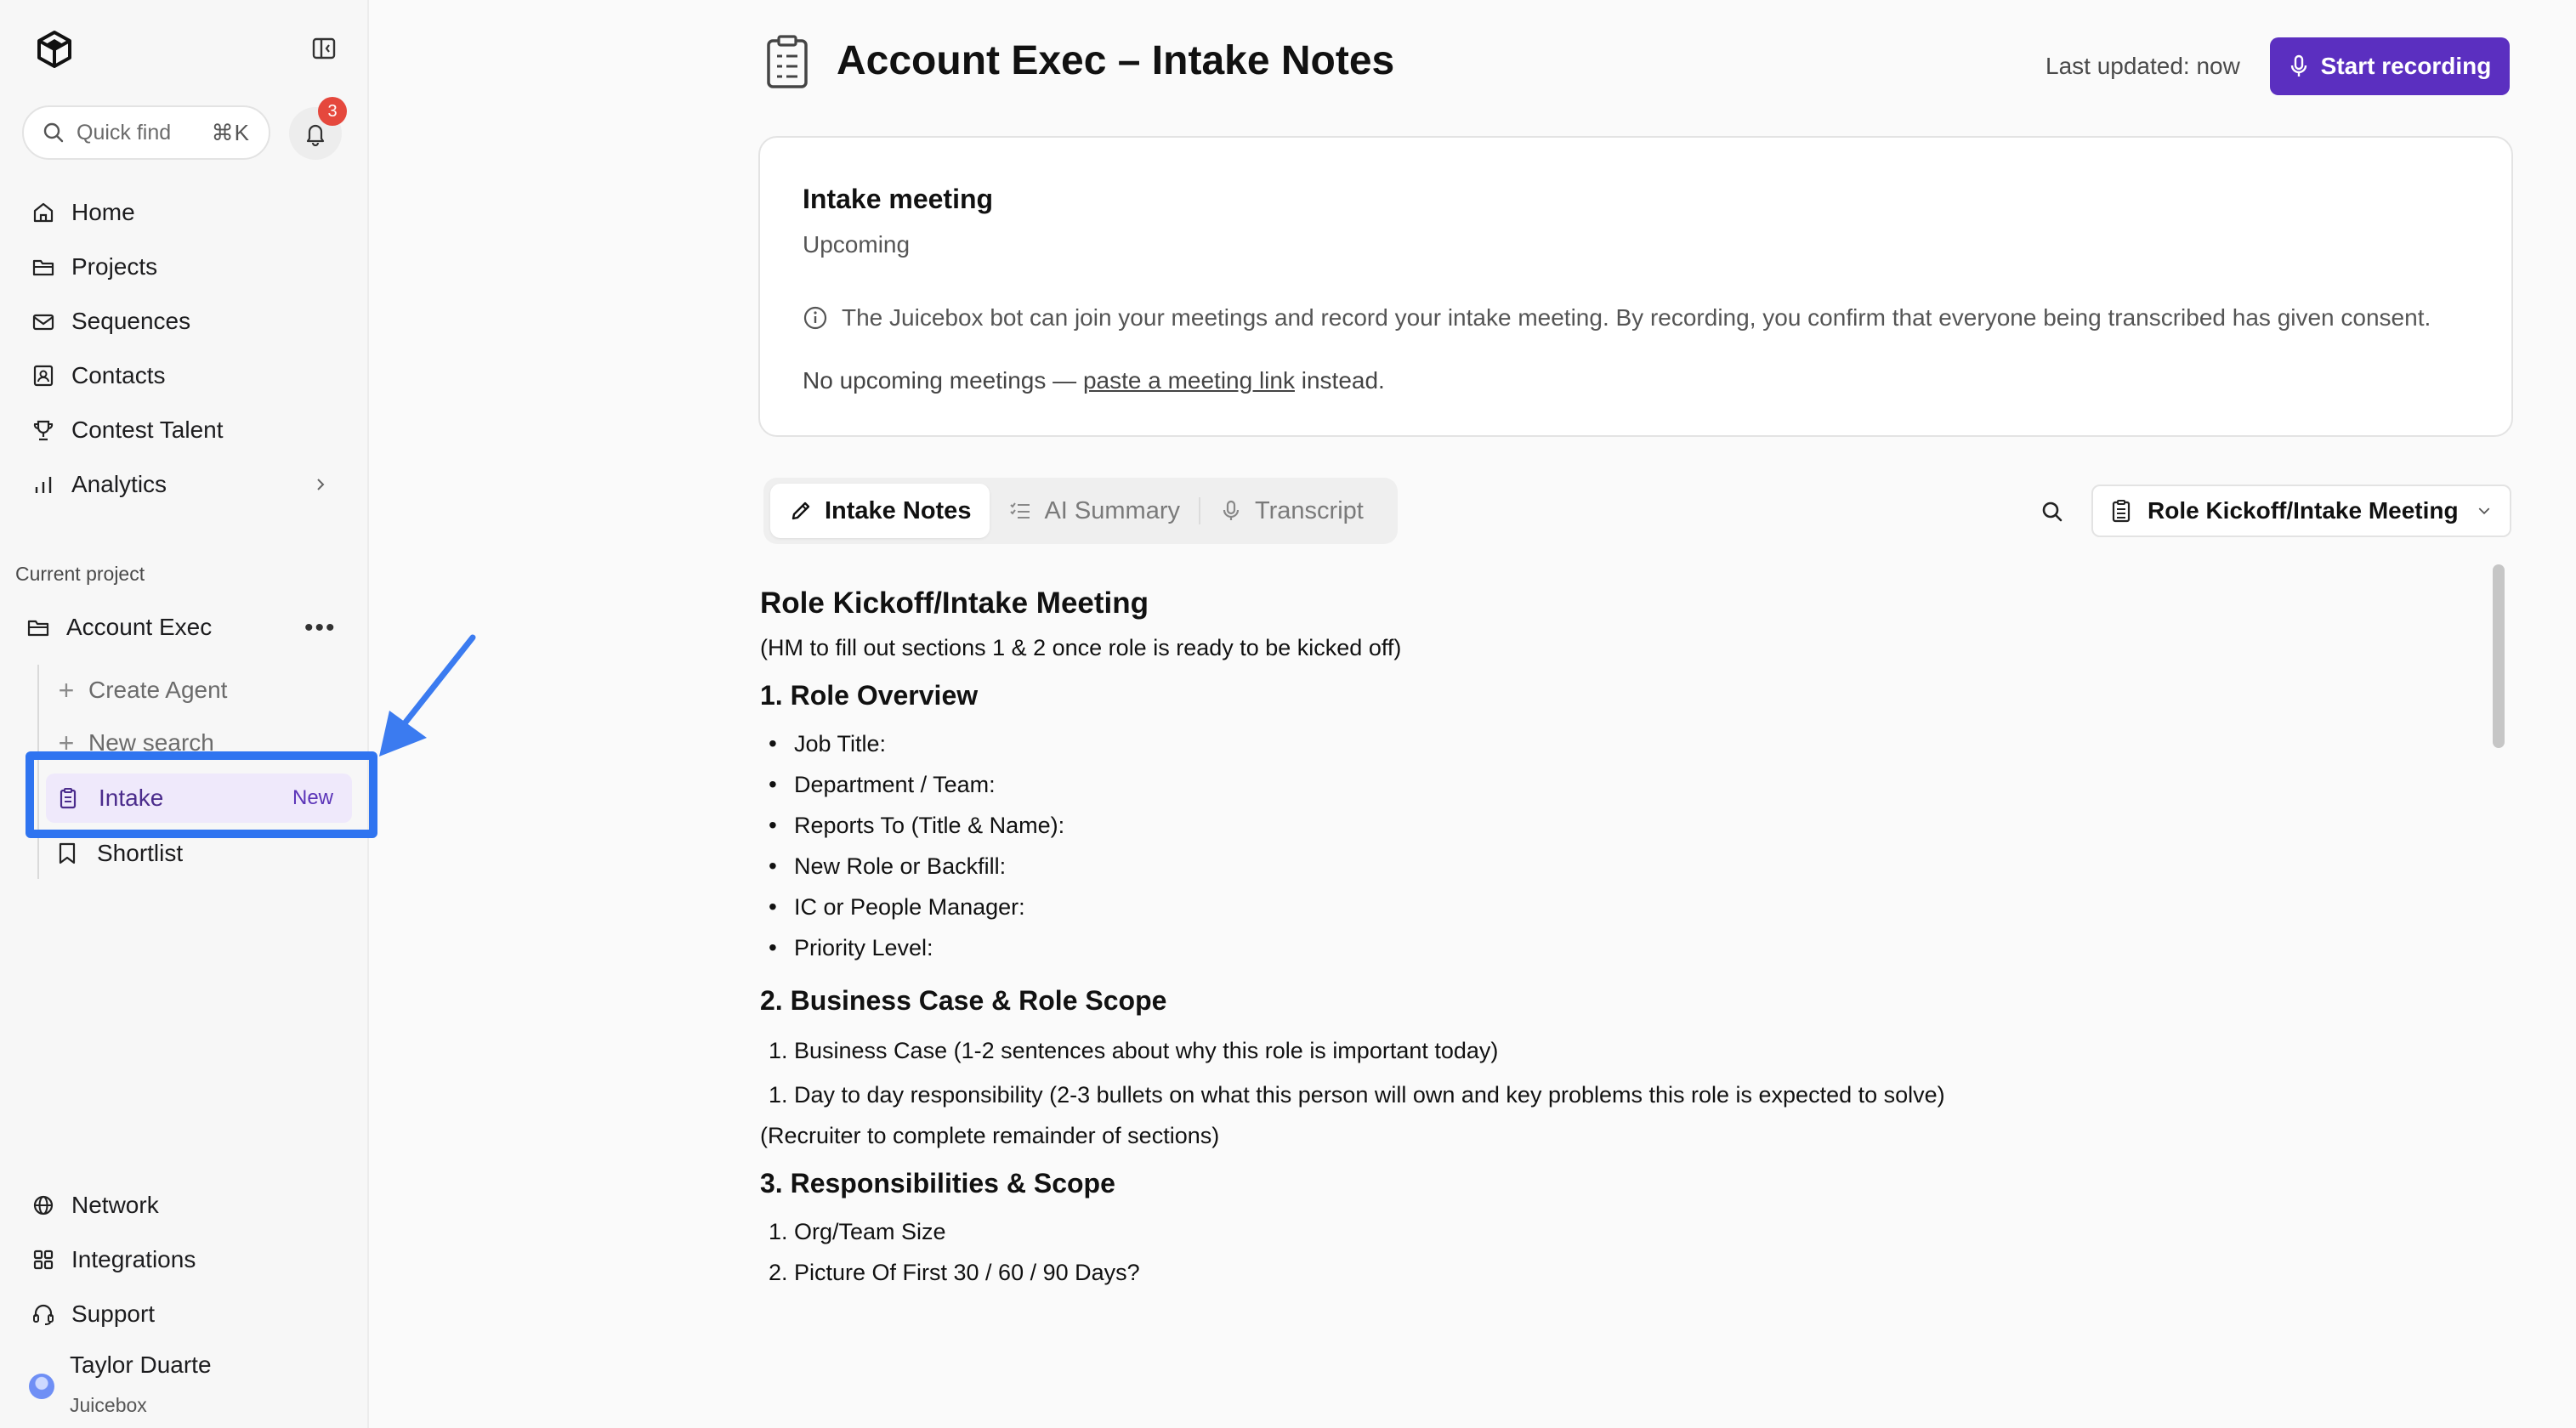 This screenshot has width=2576, height=1428. Describe the element at coordinates (2406, 66) in the screenshot. I see `start-recording-label: Start recording` at that location.